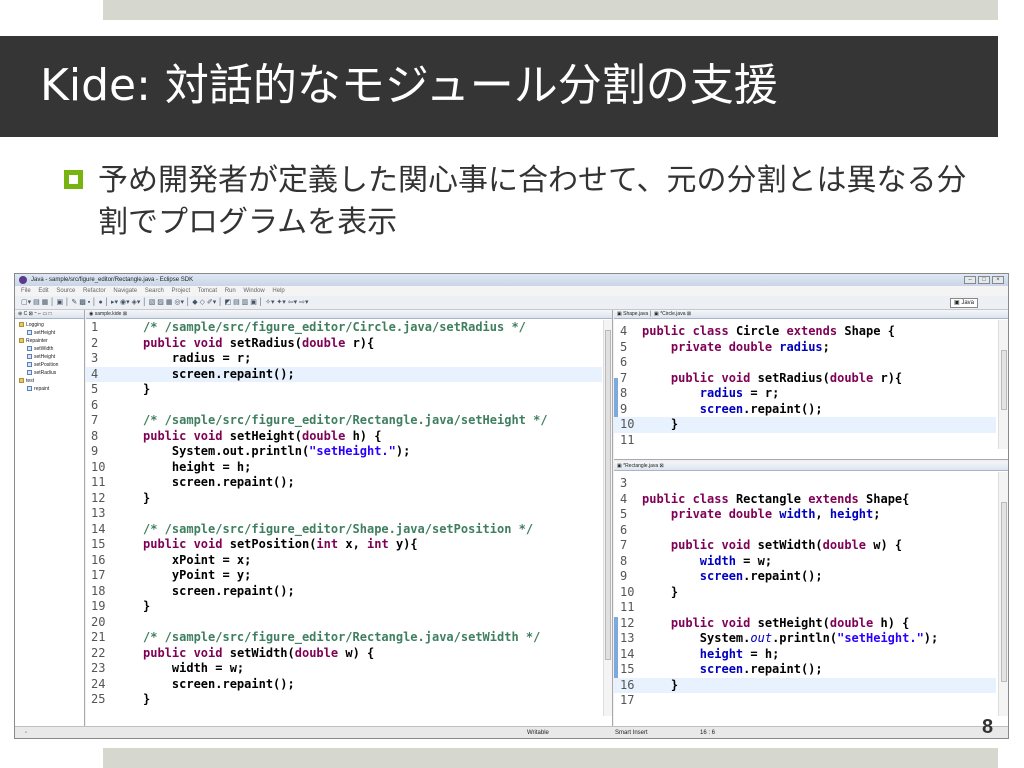  Describe the element at coordinates (236, 435) in the screenshot. I see `code-line: 8 public void setHeight(double h) {` at that location.